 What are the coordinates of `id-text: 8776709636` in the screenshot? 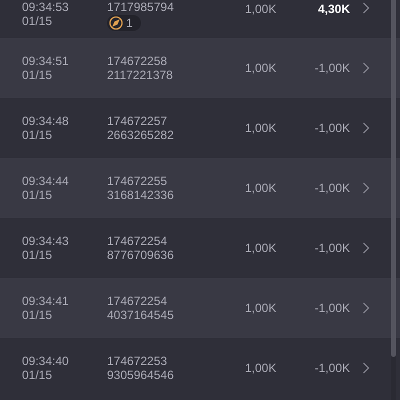 It's located at (140, 255).